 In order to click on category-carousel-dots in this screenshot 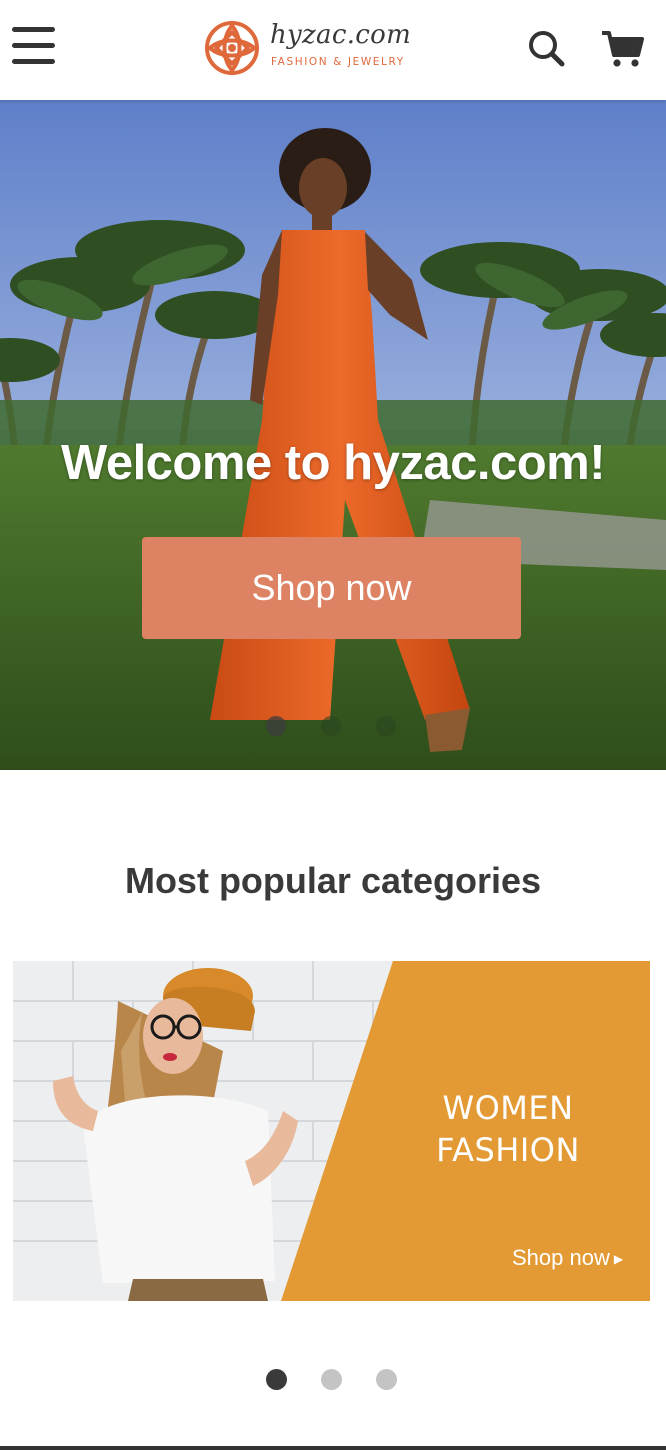, I will do `click(333, 1380)`.